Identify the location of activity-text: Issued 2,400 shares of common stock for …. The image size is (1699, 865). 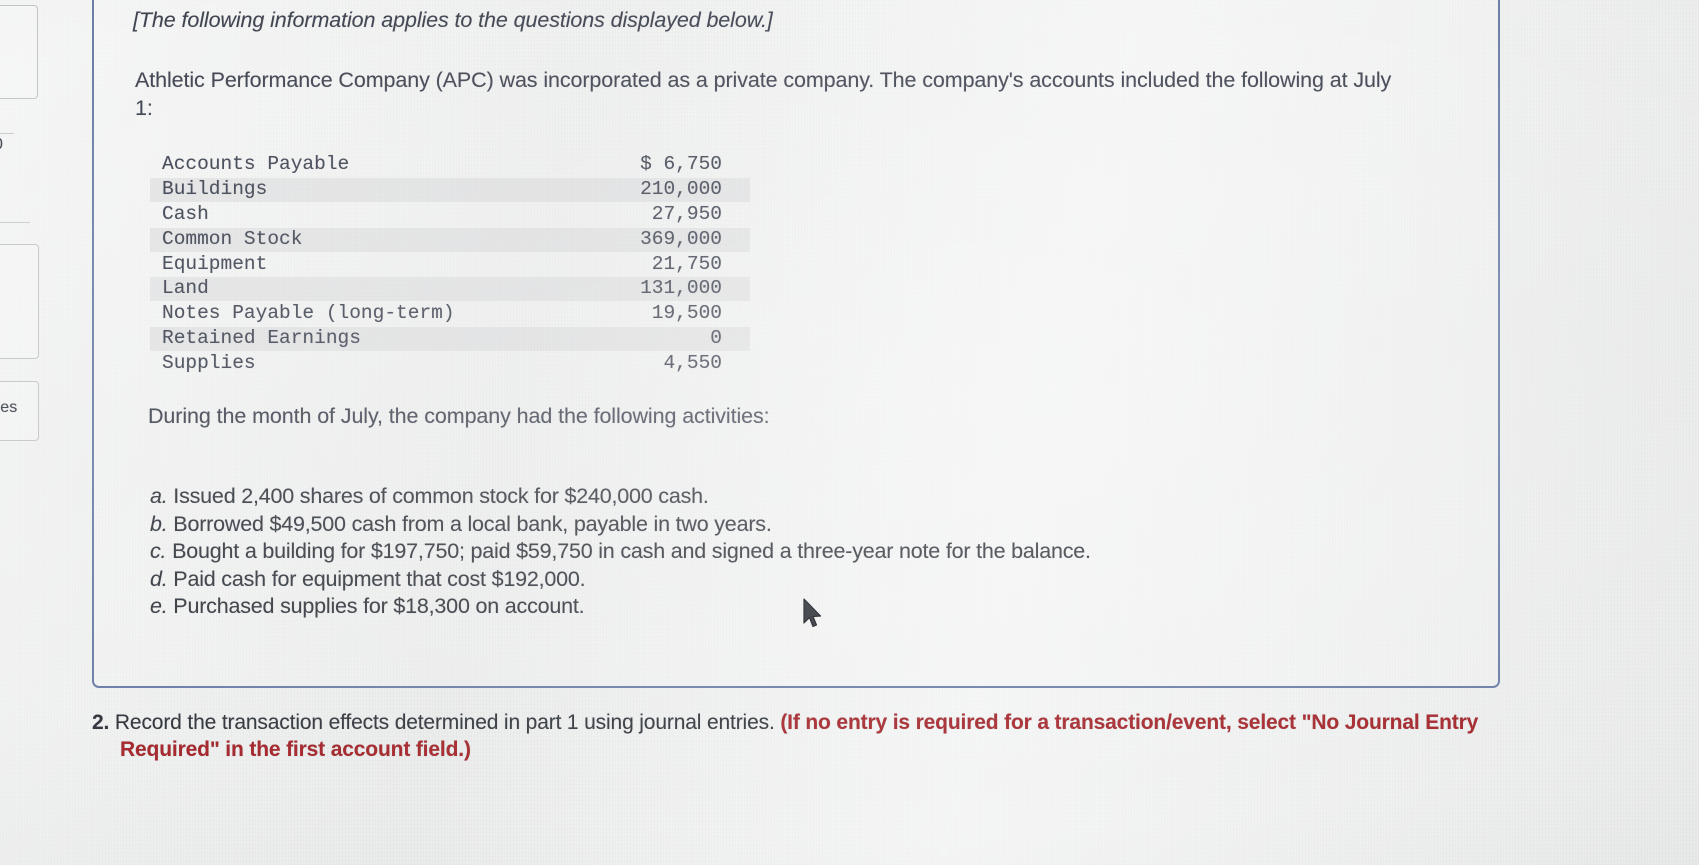
(438, 496).